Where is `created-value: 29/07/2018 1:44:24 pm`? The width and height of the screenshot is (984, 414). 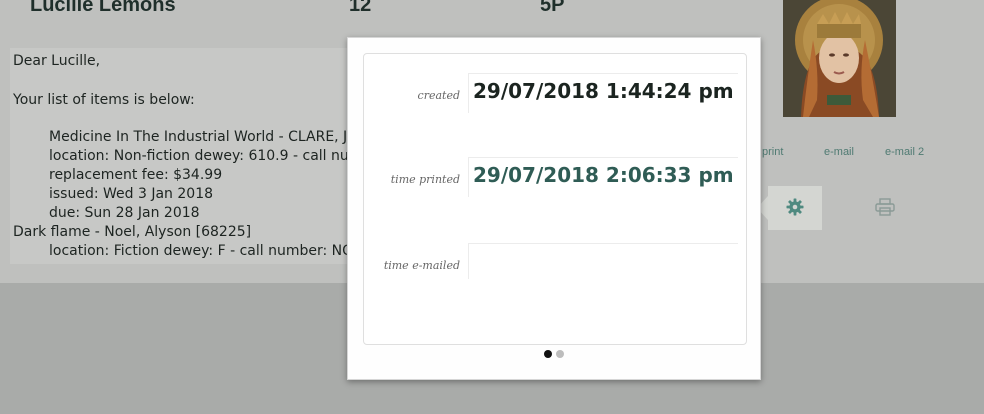 created-value: 29/07/2018 1:44:24 pm is located at coordinates (603, 91).